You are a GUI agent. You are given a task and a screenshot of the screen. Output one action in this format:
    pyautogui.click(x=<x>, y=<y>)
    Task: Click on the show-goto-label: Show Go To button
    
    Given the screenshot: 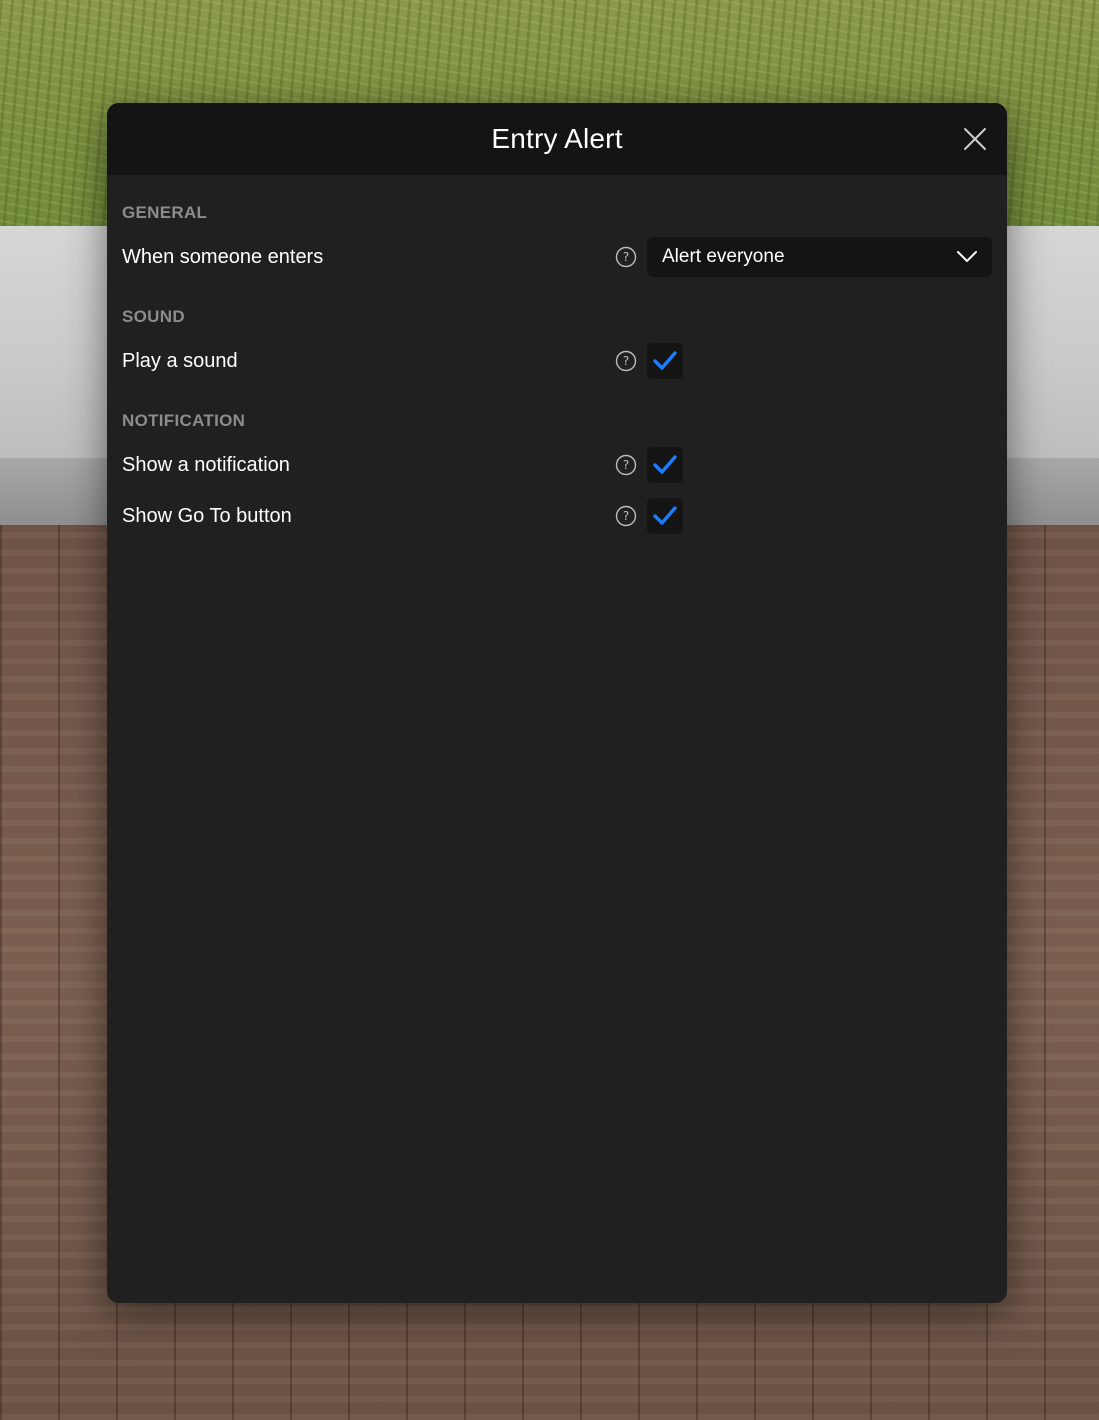 What is the action you would take?
    pyautogui.click(x=207, y=515)
    